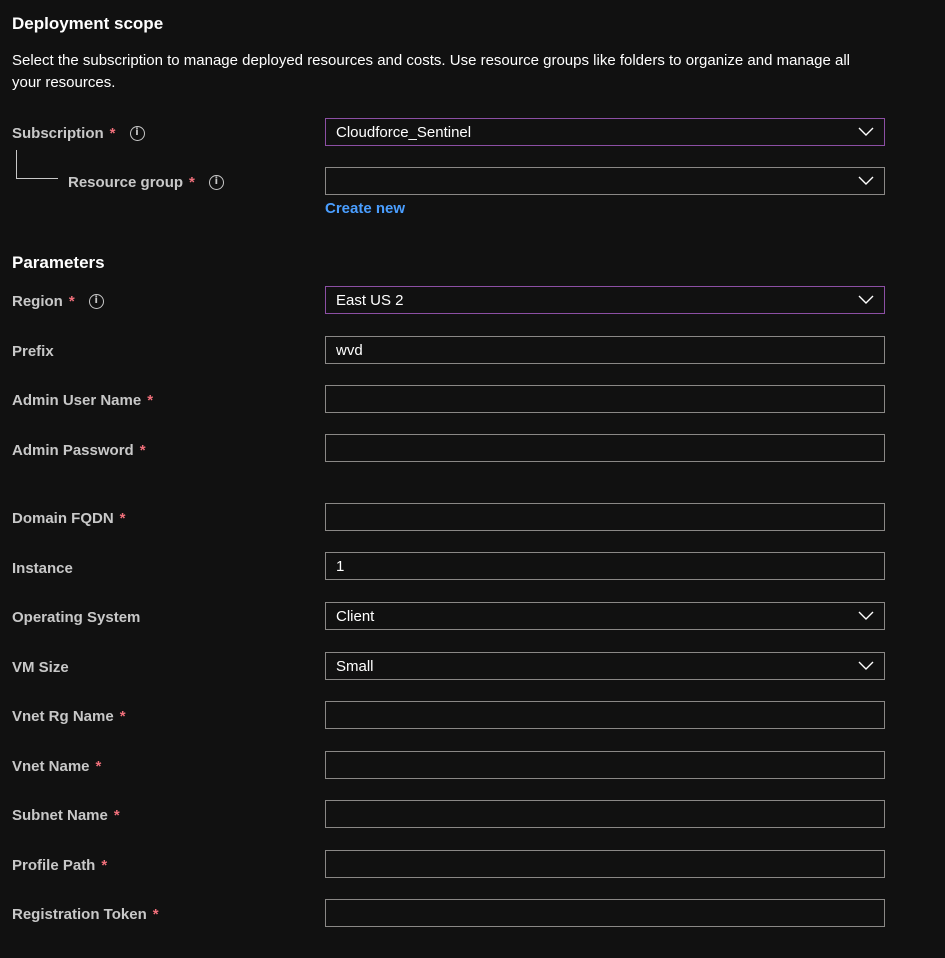  I want to click on vnet-name-label-text: Vnet Name, so click(51, 766).